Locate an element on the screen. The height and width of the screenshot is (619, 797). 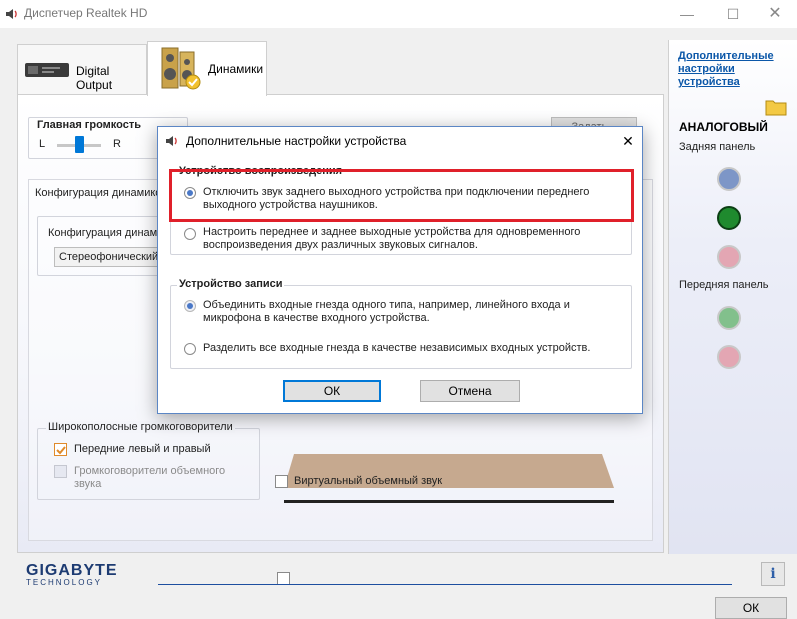
front-jack-pink is located at coordinates (729, 357).